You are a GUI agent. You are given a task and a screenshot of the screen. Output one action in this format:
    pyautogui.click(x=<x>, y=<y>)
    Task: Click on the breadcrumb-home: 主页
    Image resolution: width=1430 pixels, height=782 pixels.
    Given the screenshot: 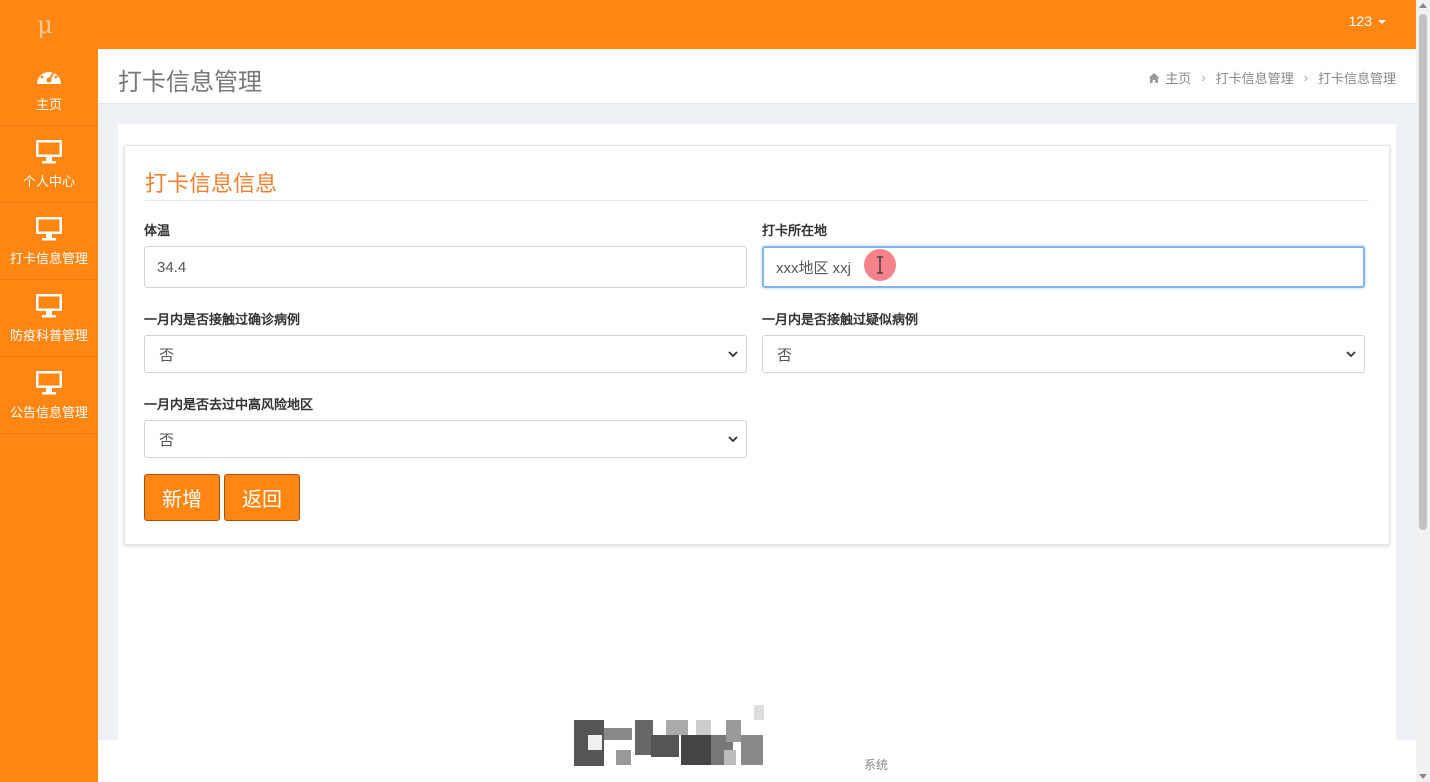 What is the action you would take?
    pyautogui.click(x=1178, y=77)
    